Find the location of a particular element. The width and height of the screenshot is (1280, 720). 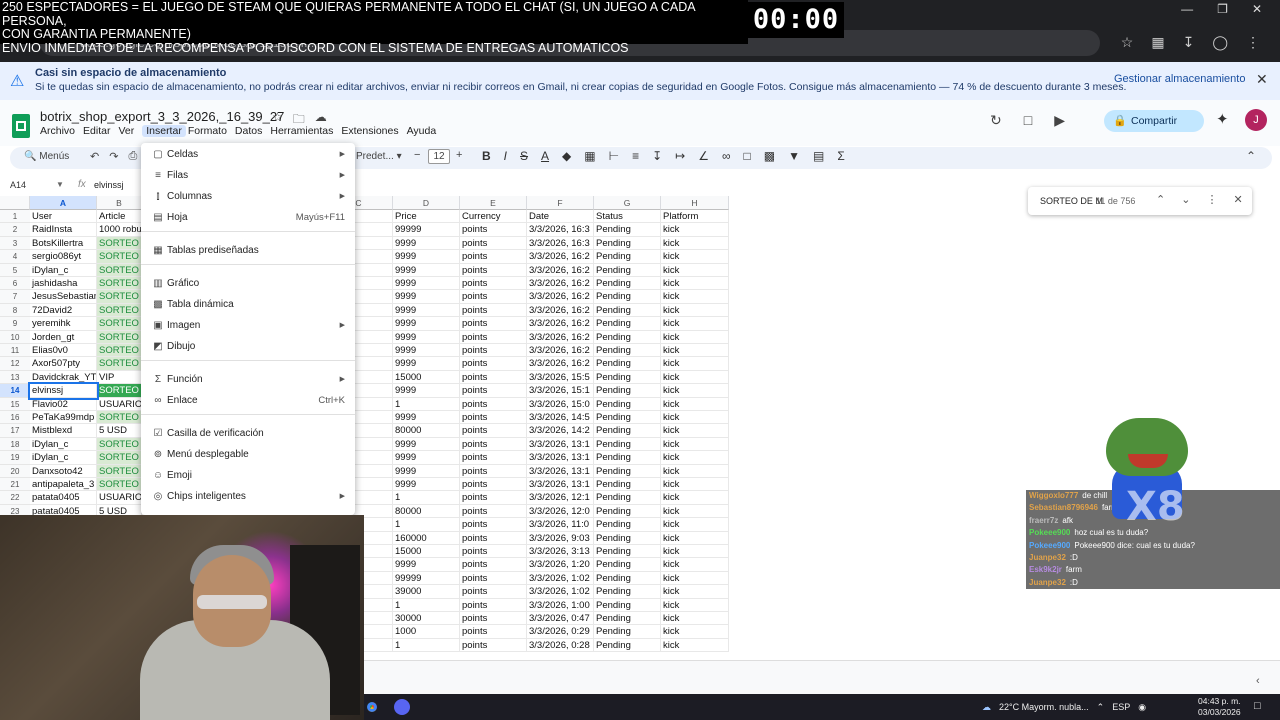

valign-icon: ↧ is located at coordinates (657, 156).